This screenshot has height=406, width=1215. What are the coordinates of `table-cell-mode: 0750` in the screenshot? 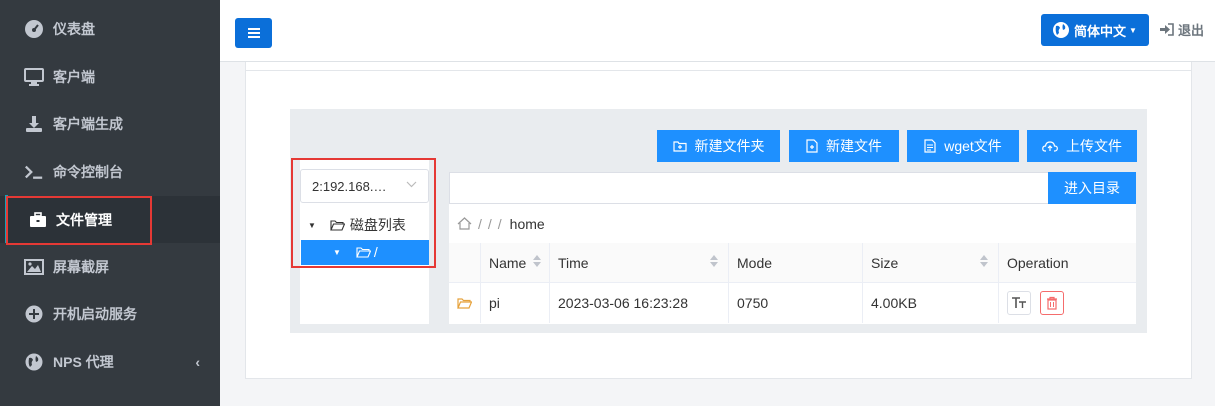 It's located at (796, 303).